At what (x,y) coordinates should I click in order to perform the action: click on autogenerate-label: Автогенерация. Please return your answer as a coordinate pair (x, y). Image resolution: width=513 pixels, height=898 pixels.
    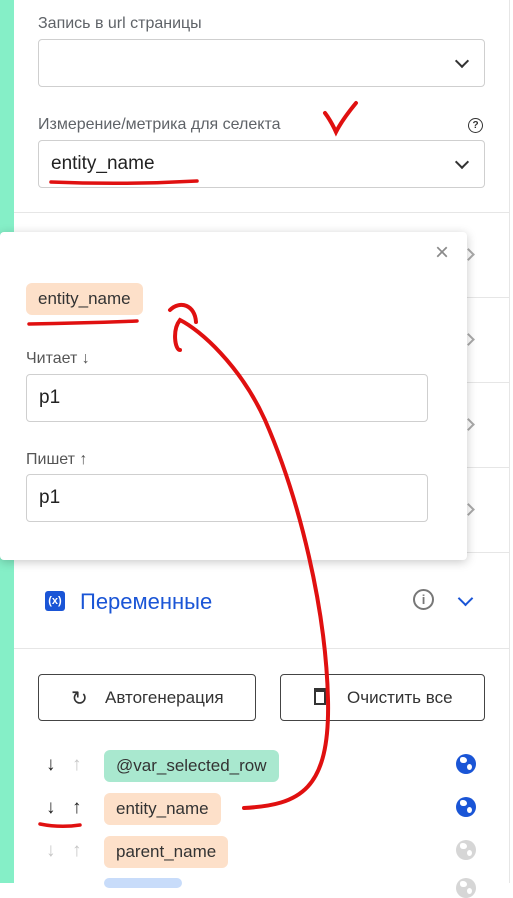
    Looking at the image, I should click on (164, 697).